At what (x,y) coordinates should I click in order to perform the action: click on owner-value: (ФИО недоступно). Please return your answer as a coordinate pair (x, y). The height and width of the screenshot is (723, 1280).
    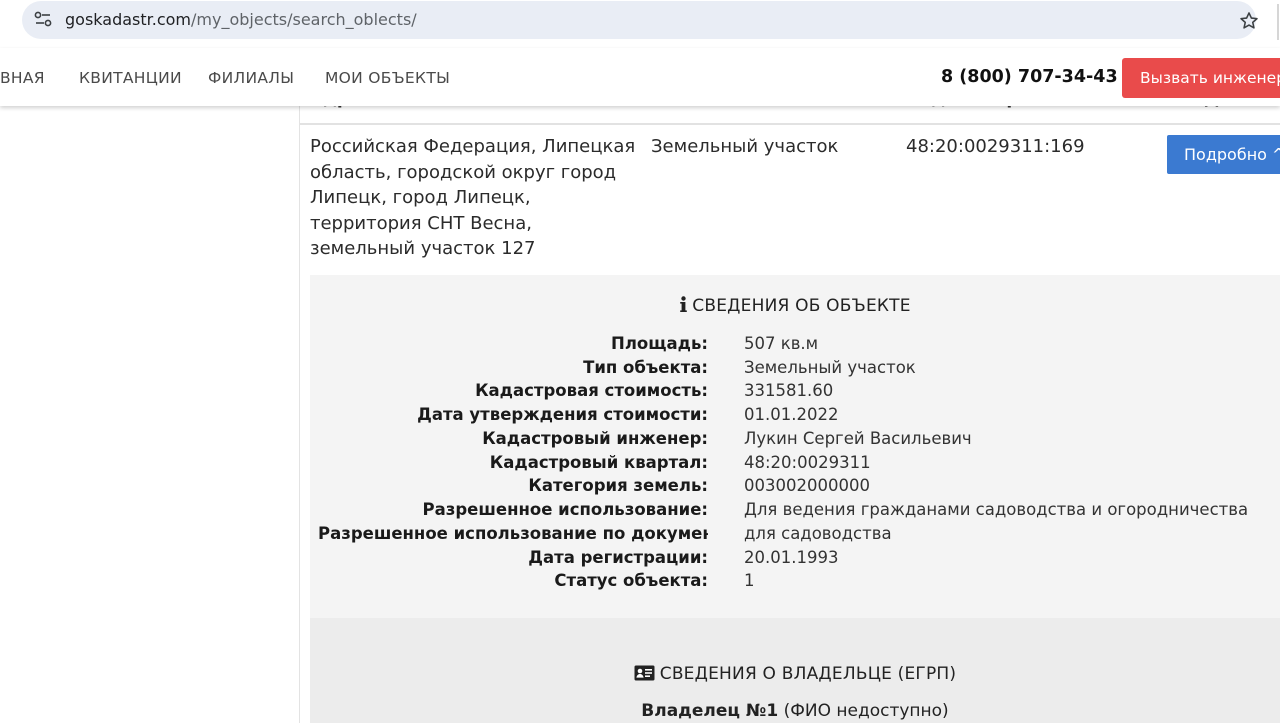
    Looking at the image, I should click on (866, 711).